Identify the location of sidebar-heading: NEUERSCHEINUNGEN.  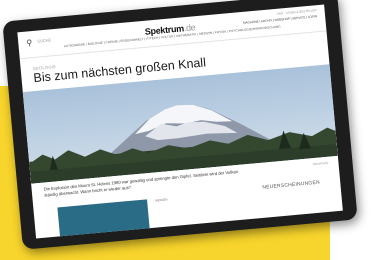
(291, 185).